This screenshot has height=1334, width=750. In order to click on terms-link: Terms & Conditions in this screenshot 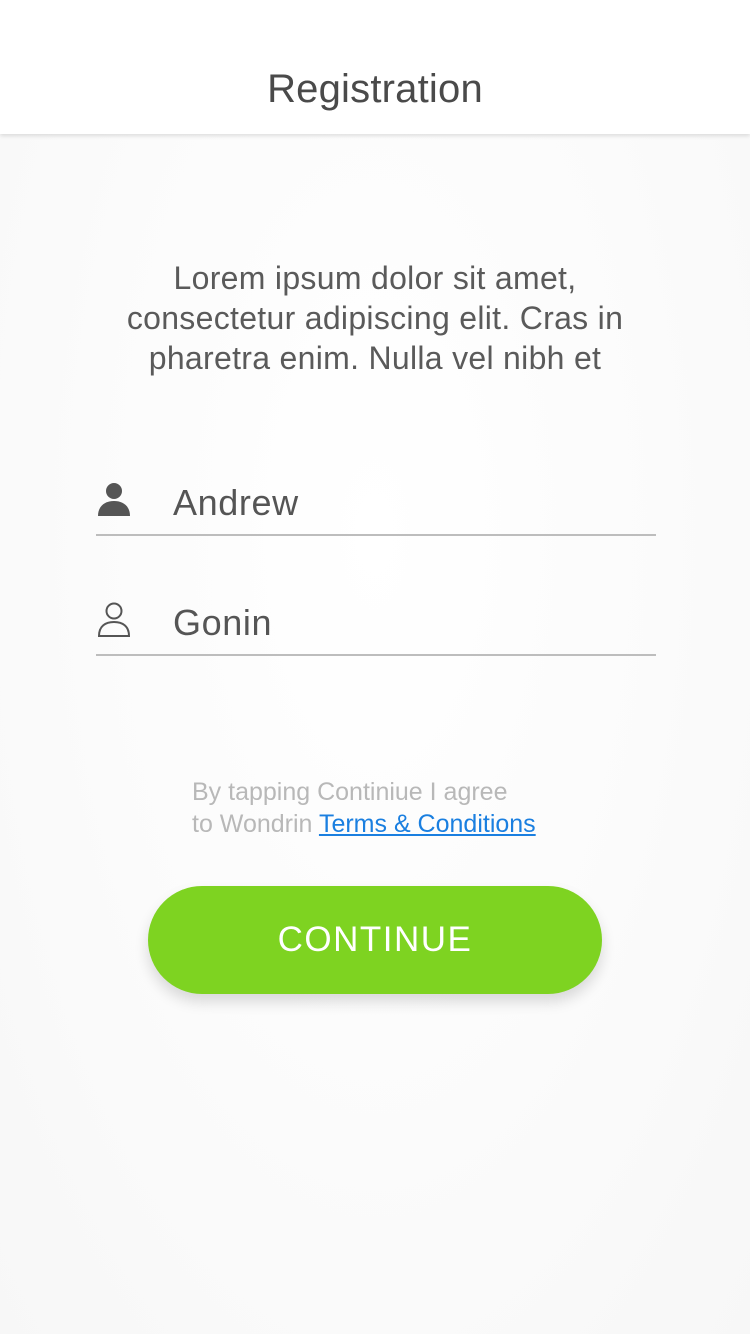, I will do `click(427, 824)`.